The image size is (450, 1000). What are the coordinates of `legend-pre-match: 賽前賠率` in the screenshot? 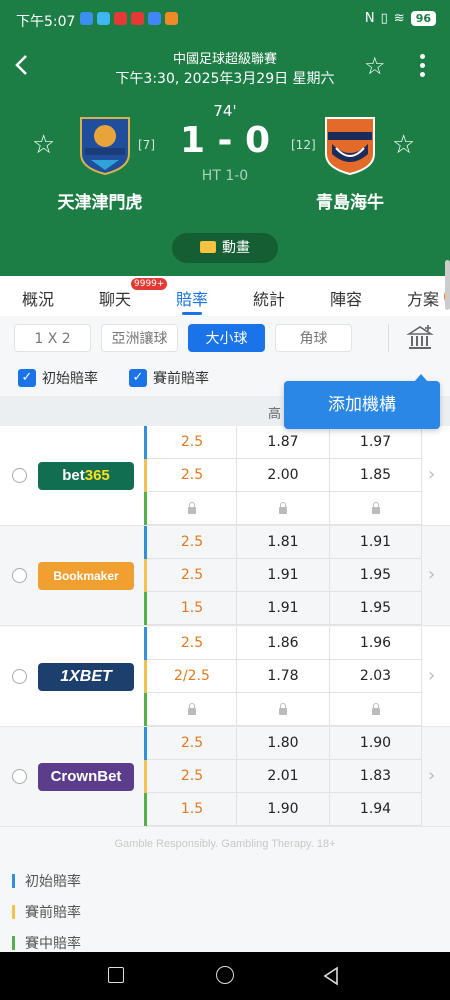 It's located at (46, 912).